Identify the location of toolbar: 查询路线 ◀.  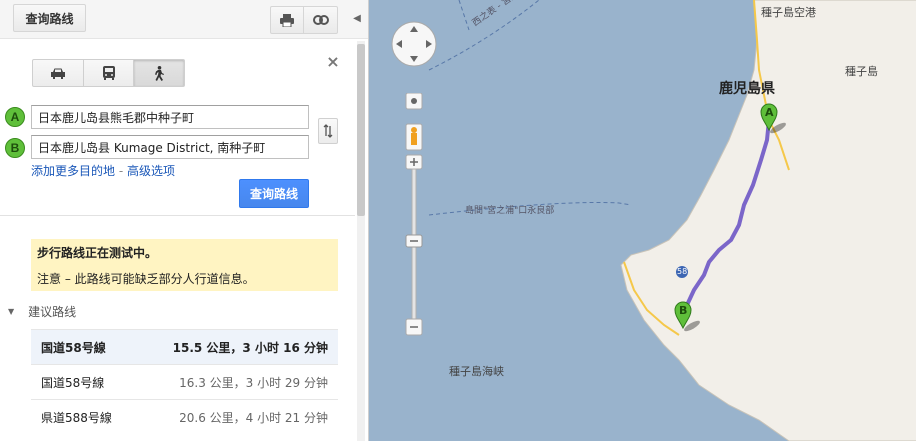
(184, 19).